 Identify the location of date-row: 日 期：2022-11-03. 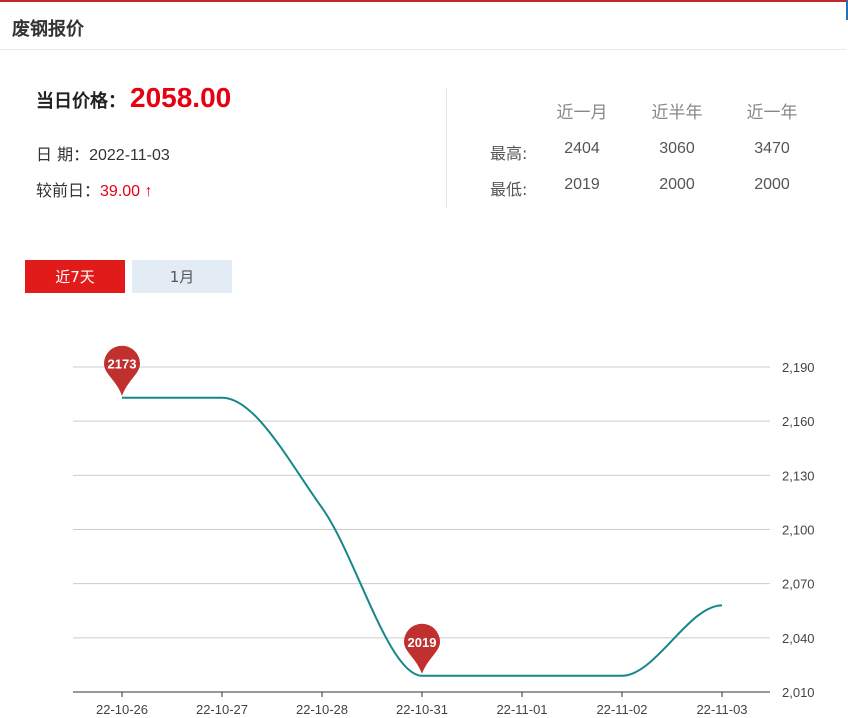
(103, 153).